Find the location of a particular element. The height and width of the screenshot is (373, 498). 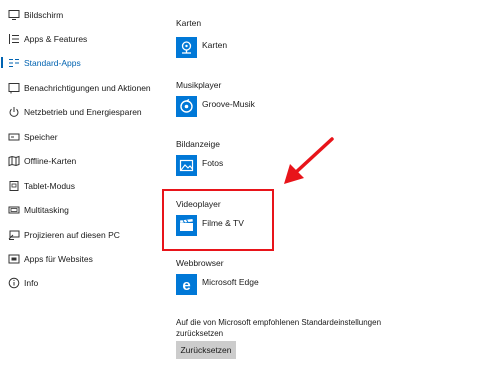

sidebar-item-label: Apps & Features is located at coordinates (56, 39).